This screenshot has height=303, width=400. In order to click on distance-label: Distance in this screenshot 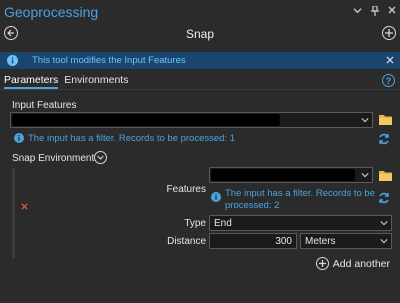, I will do `click(186, 241)`.